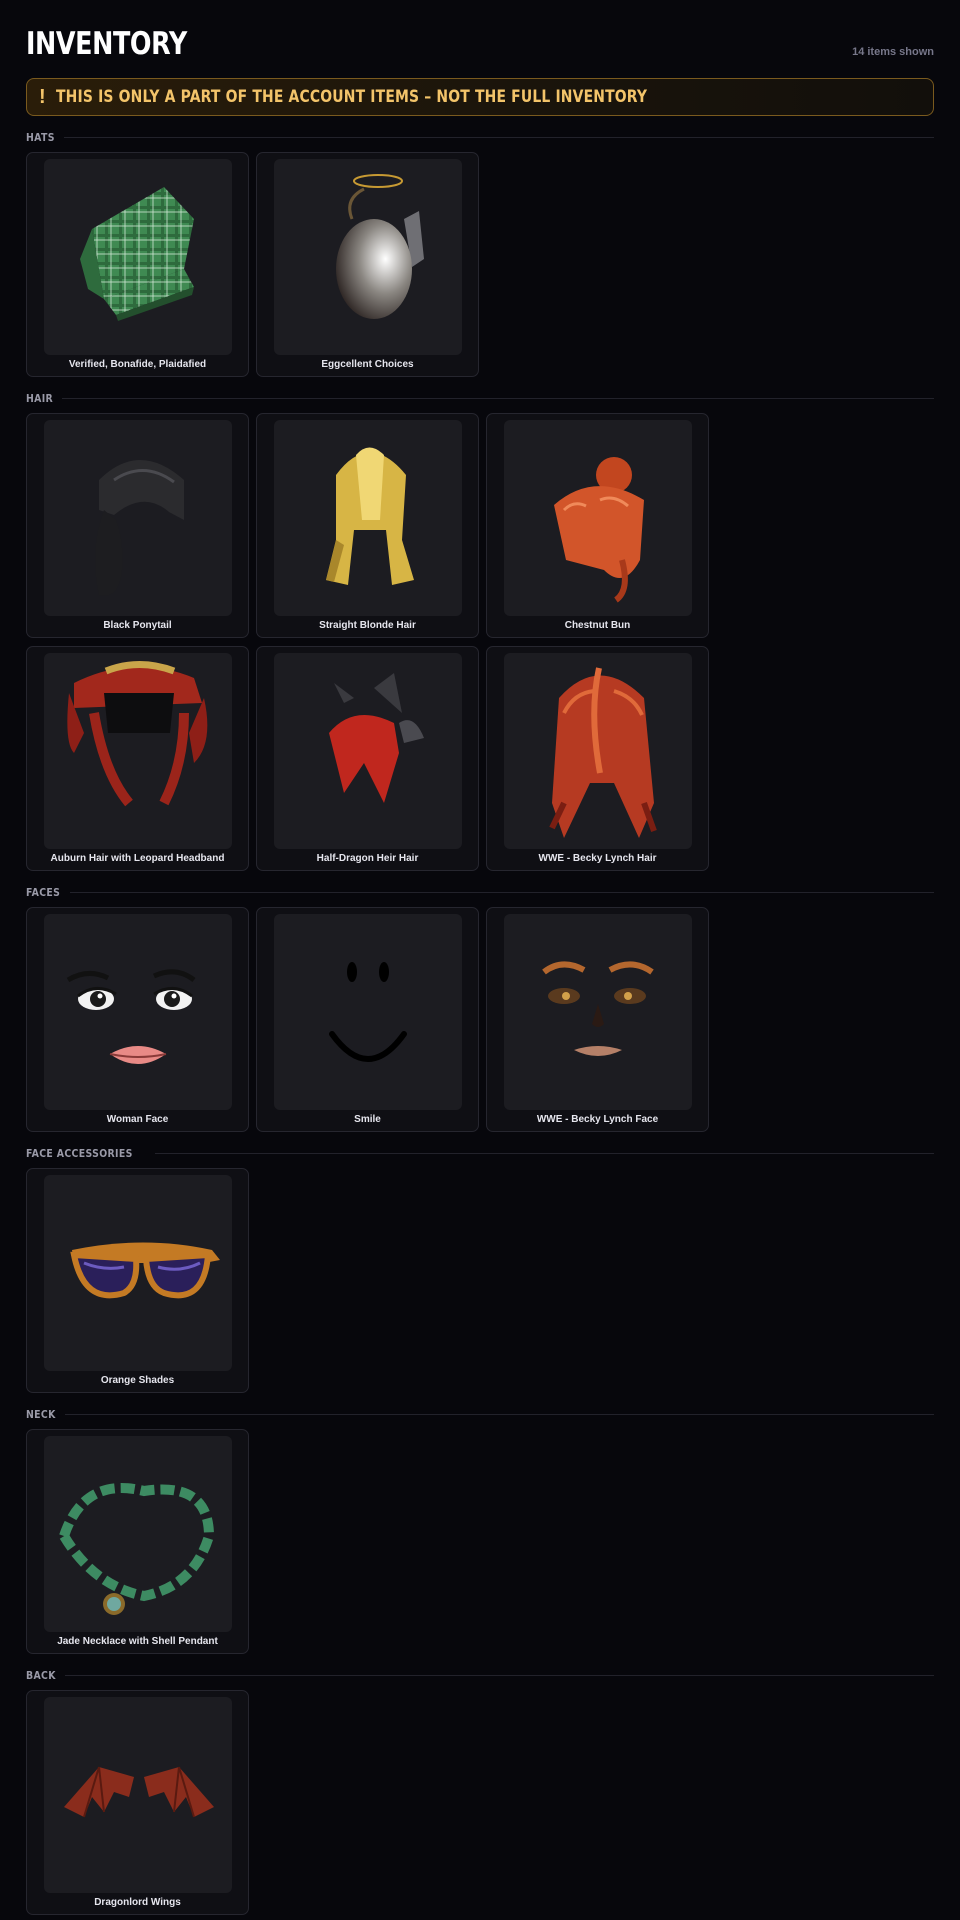  What do you see at coordinates (893, 52) in the screenshot?
I see `item-count: 14 items shown` at bounding box center [893, 52].